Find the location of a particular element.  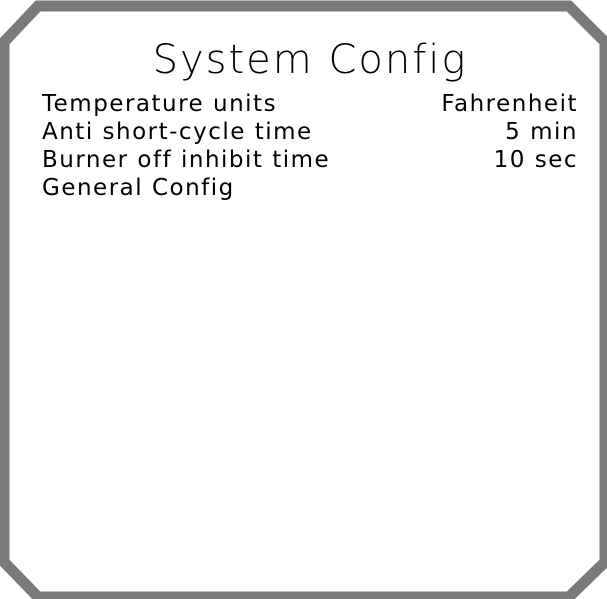

page-title: System Config is located at coordinates (310, 60).